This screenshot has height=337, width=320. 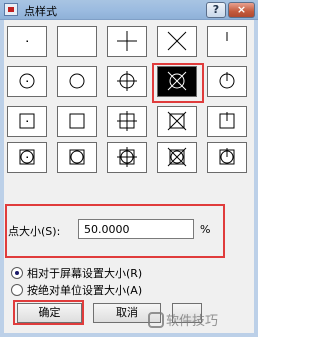 I want to click on window-title: 点样式, so click(x=40, y=11).